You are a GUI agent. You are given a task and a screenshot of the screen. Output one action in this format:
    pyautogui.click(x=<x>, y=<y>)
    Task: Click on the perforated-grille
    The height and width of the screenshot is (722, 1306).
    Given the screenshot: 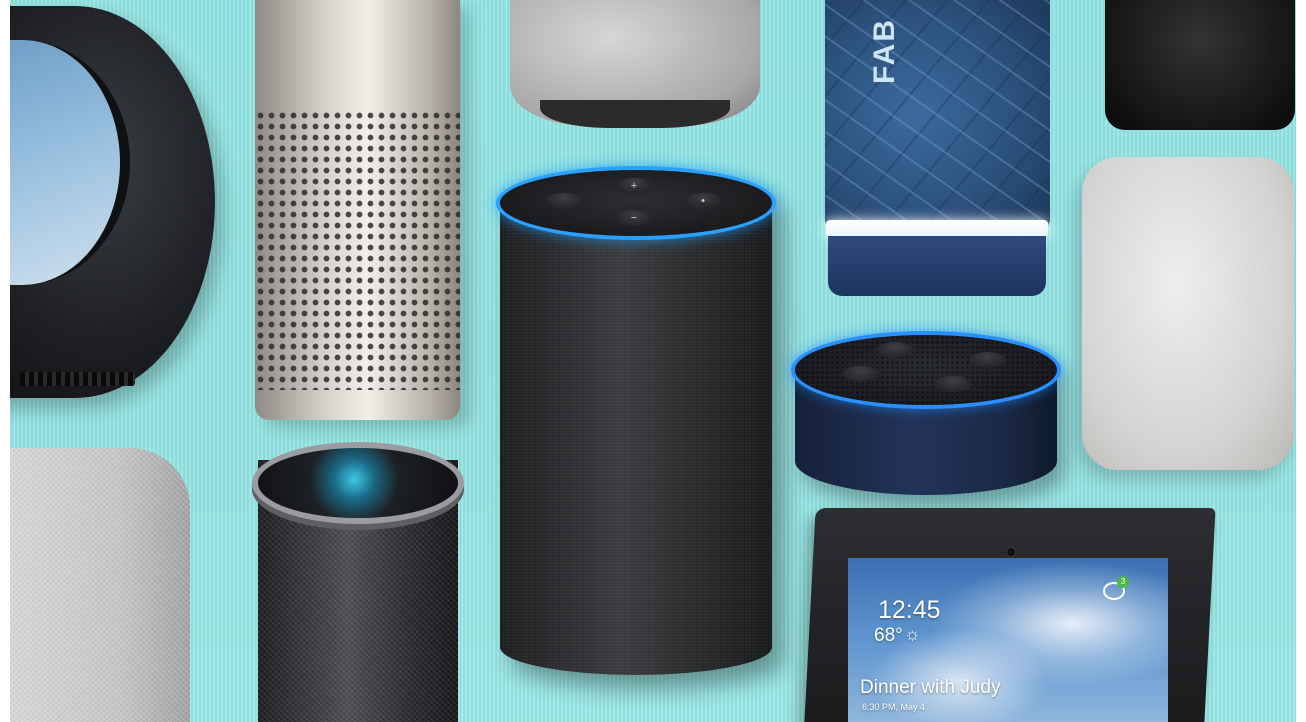 What is the action you would take?
    pyautogui.click(x=357, y=250)
    